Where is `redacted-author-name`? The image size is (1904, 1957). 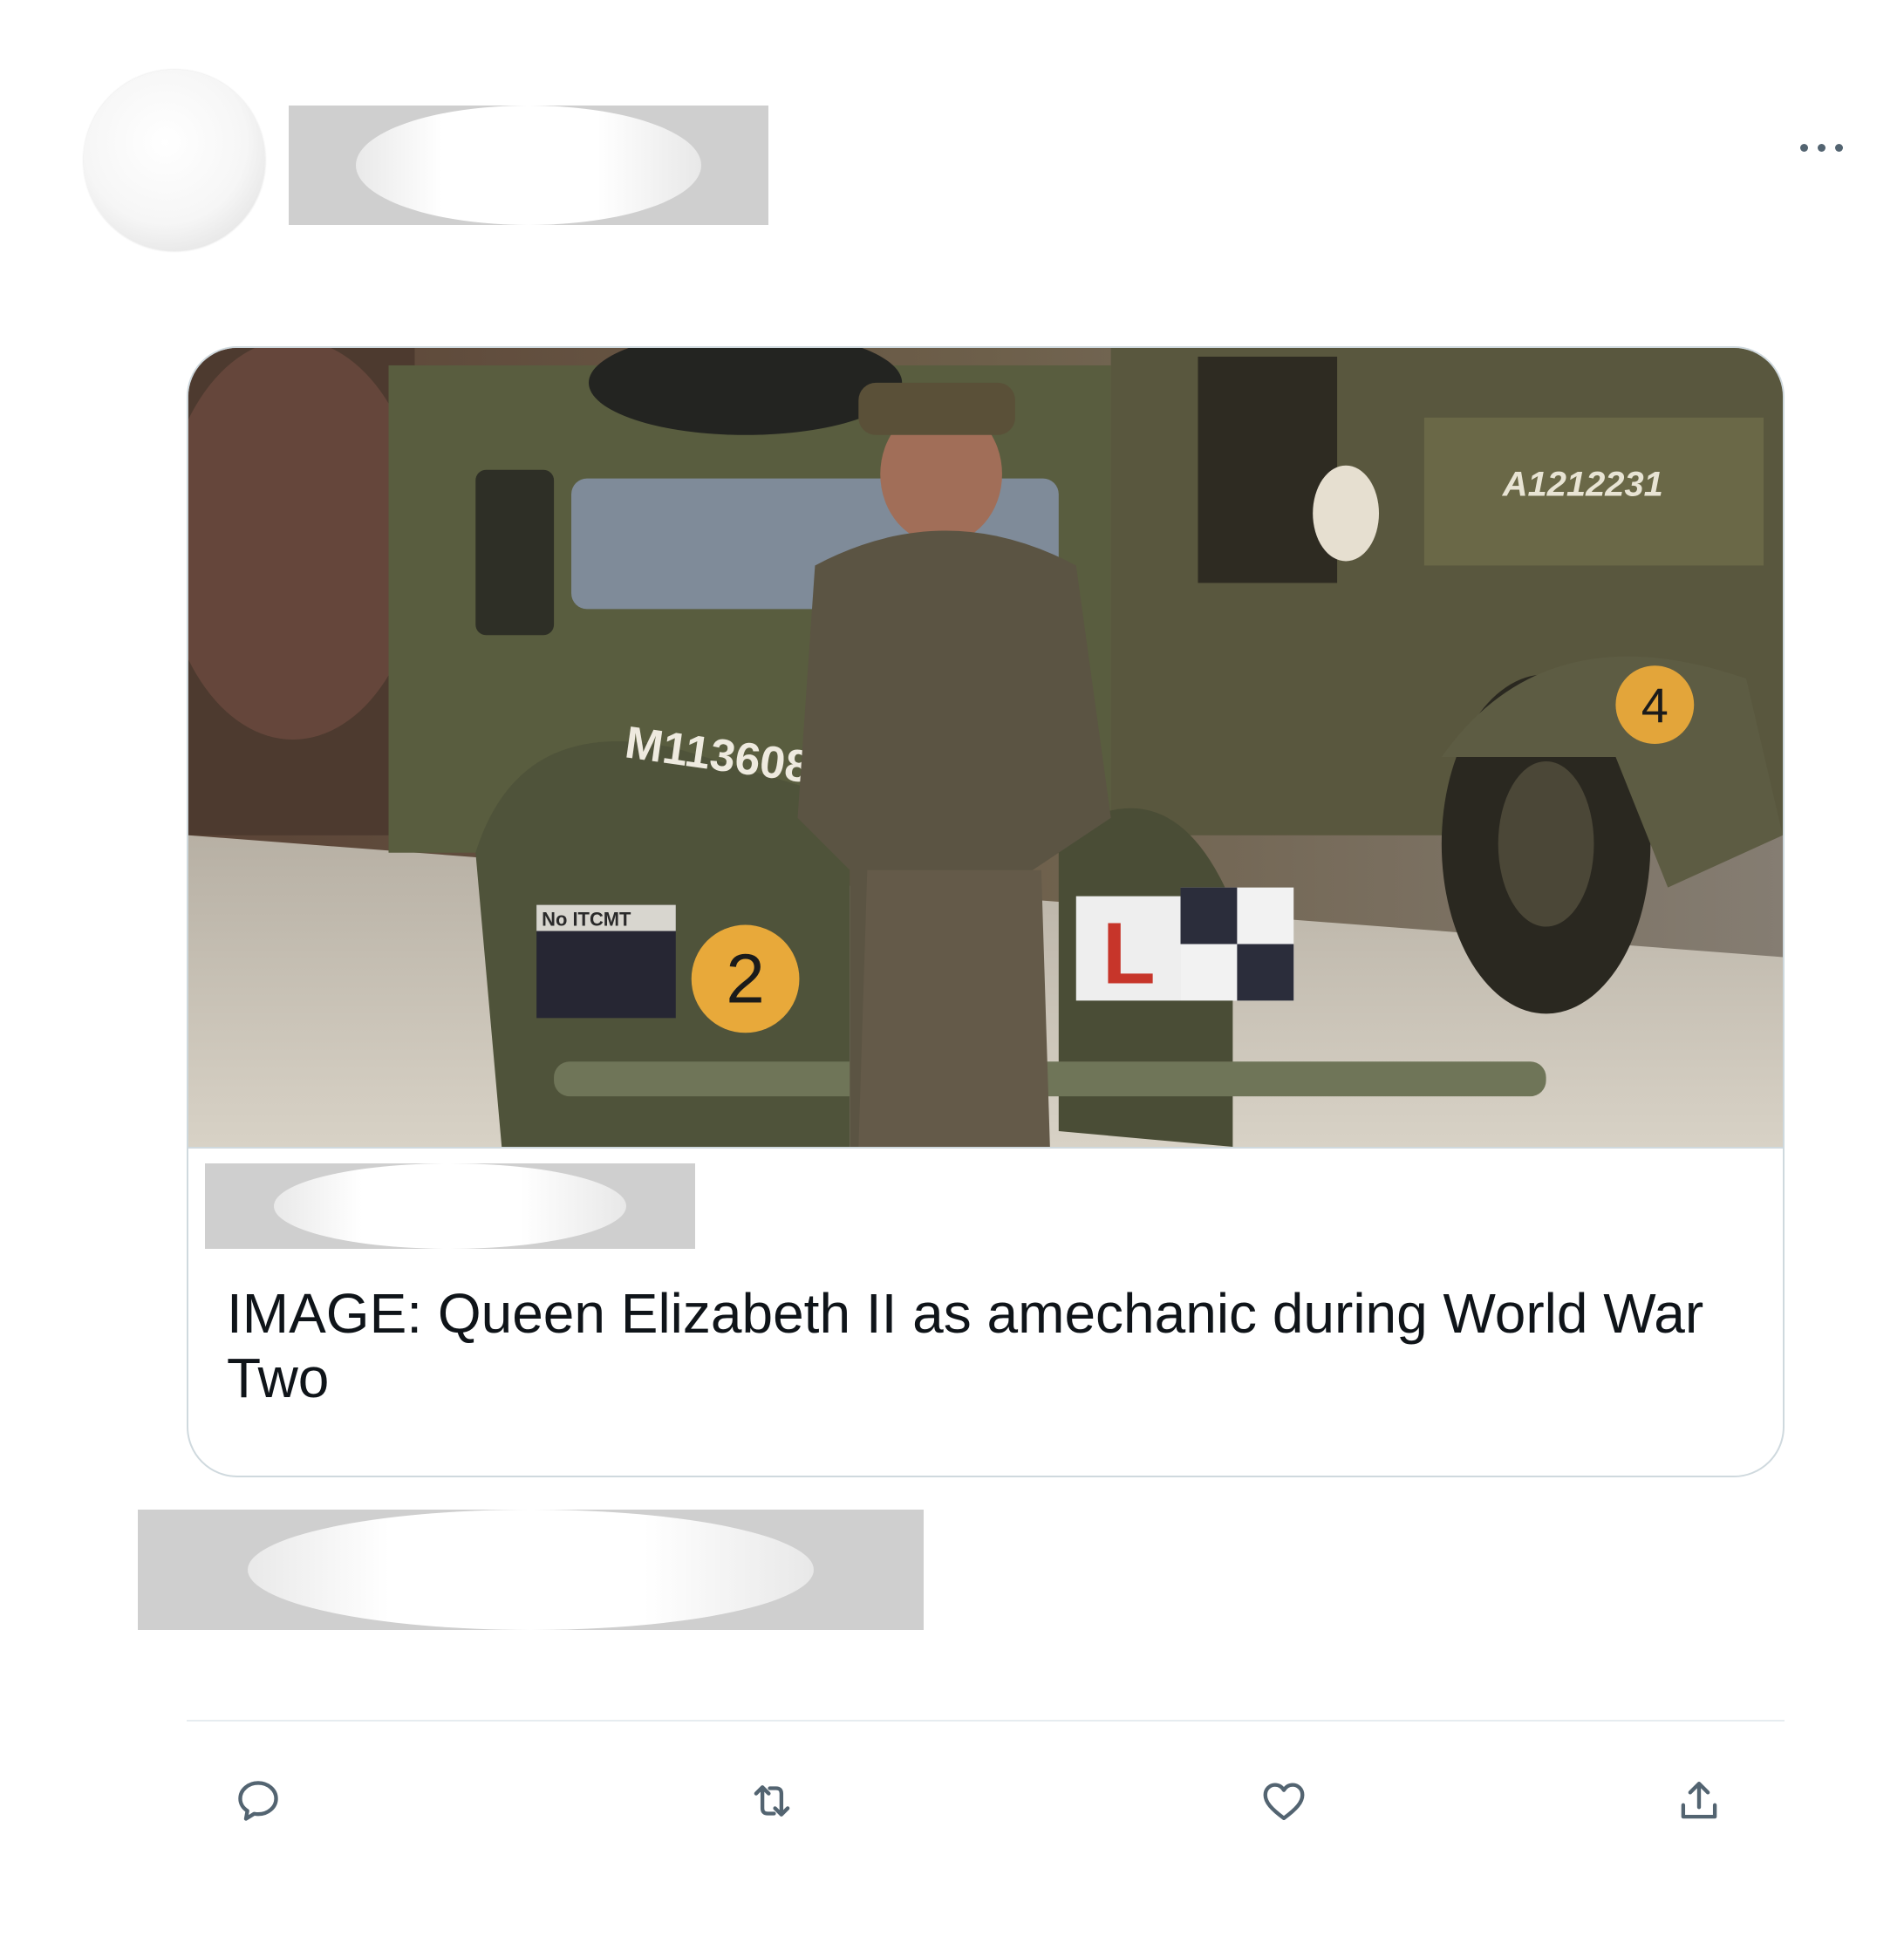 redacted-author-name is located at coordinates (528, 165).